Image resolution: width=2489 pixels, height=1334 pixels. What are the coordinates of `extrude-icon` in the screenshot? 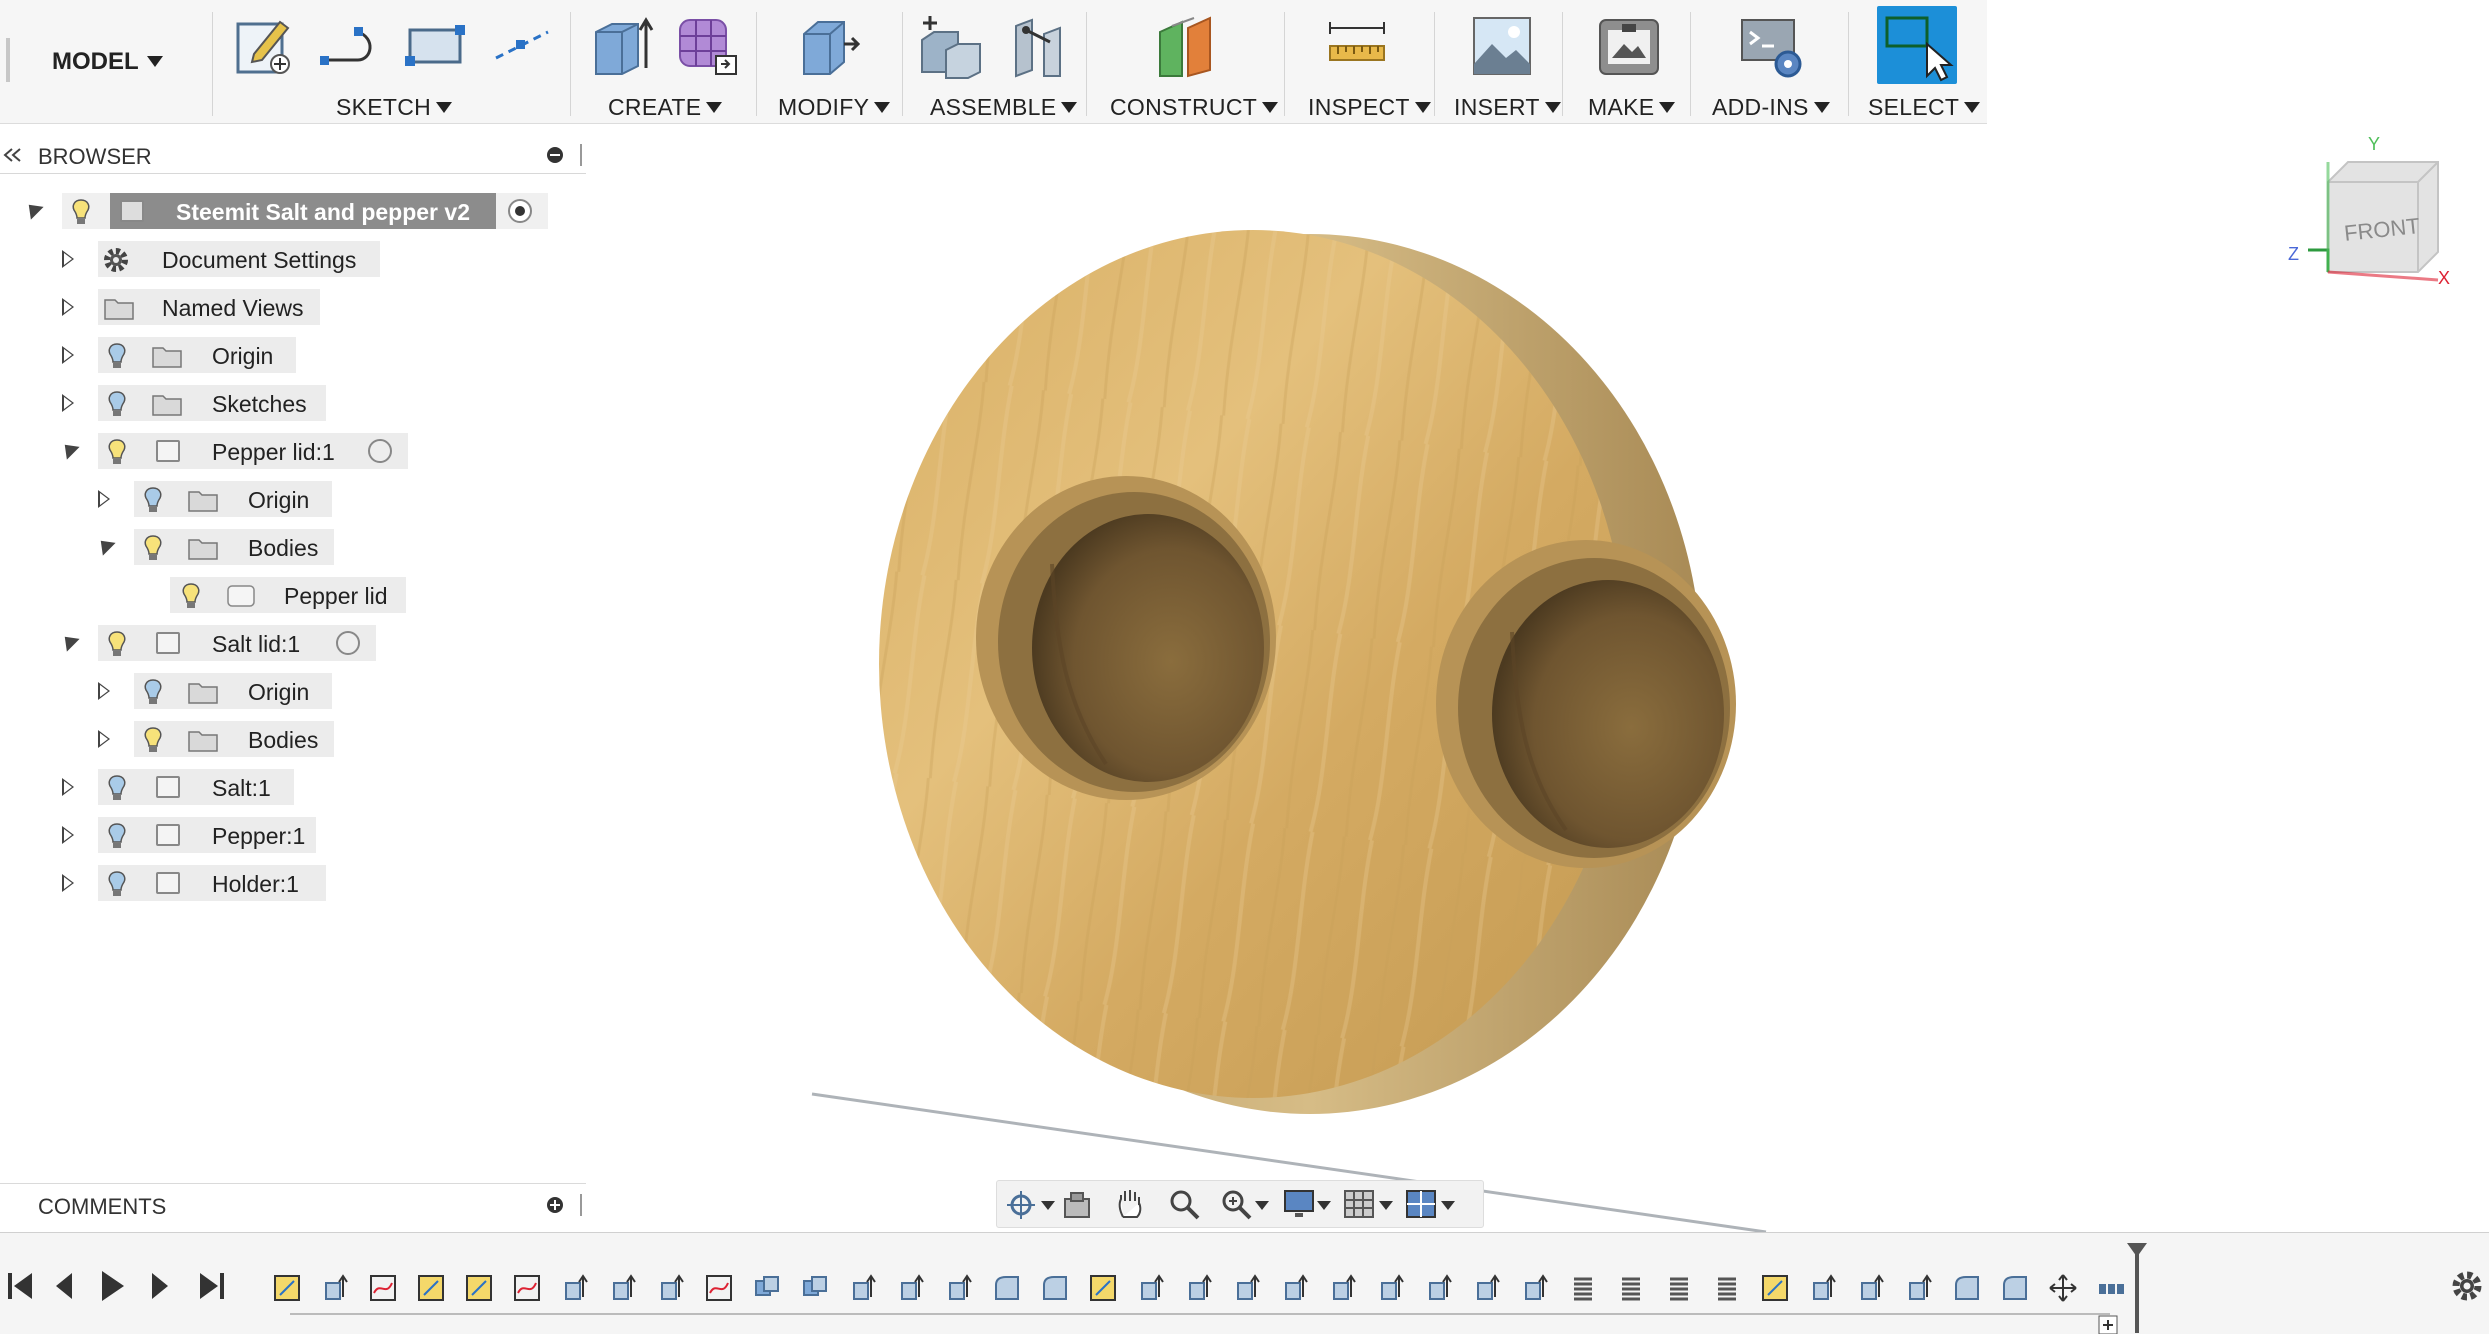 It's located at (622, 46).